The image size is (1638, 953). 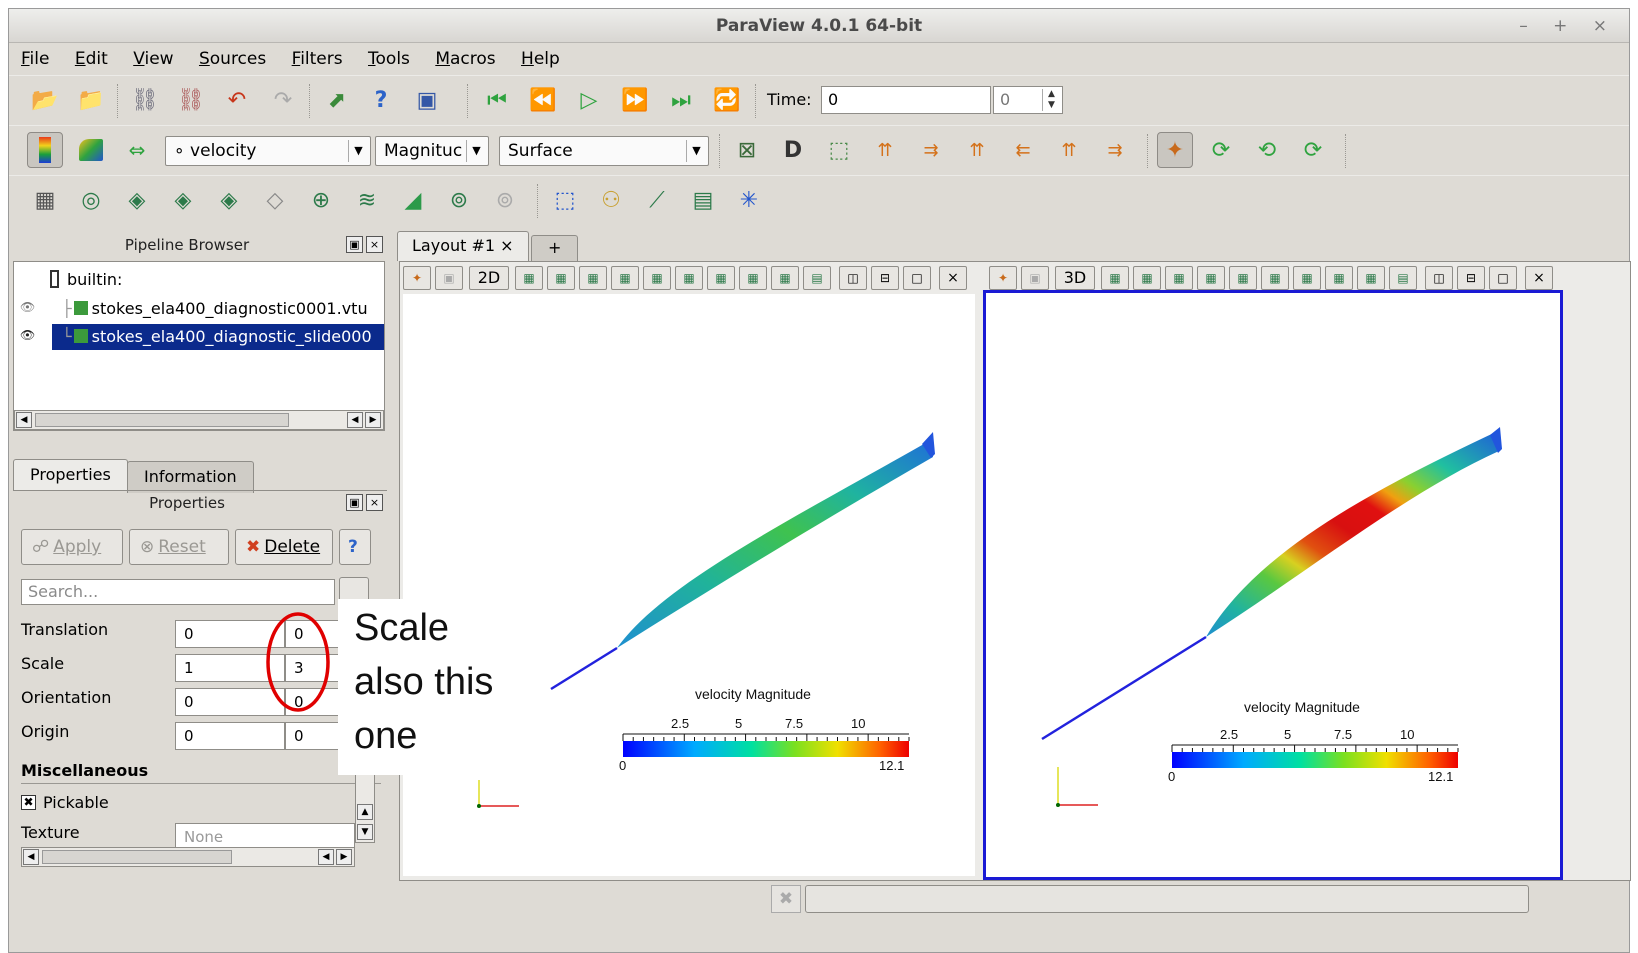 What do you see at coordinates (45, 100) in the screenshot?
I see `open-icon: 📂` at bounding box center [45, 100].